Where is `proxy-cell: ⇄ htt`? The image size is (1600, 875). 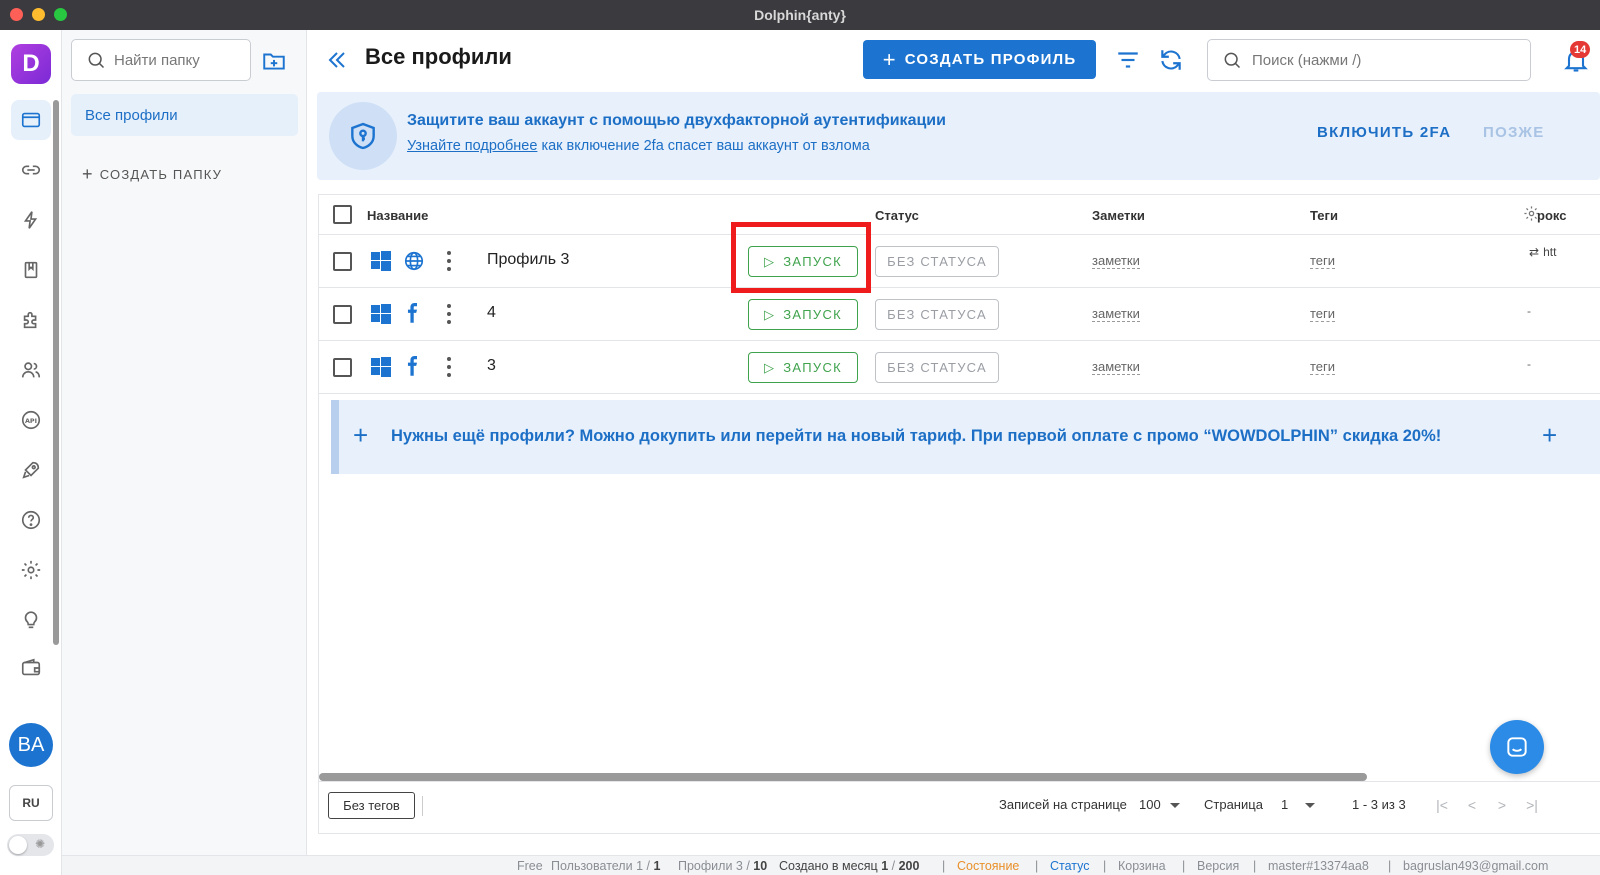
proxy-cell: ⇄ htt is located at coordinates (1542, 252).